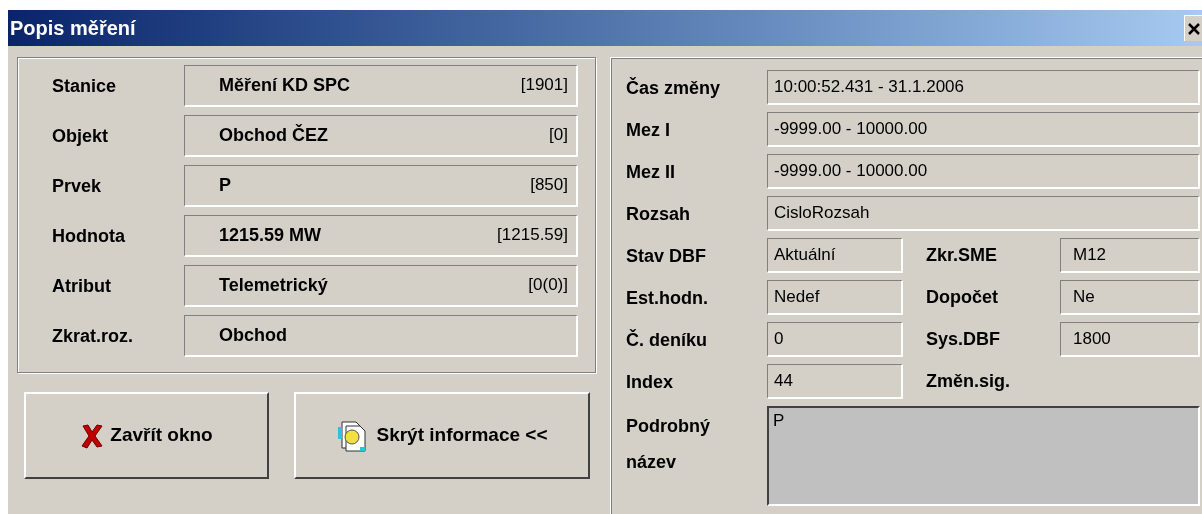 This screenshot has width=1202, height=514. I want to click on close-icon, so click(1193, 28).